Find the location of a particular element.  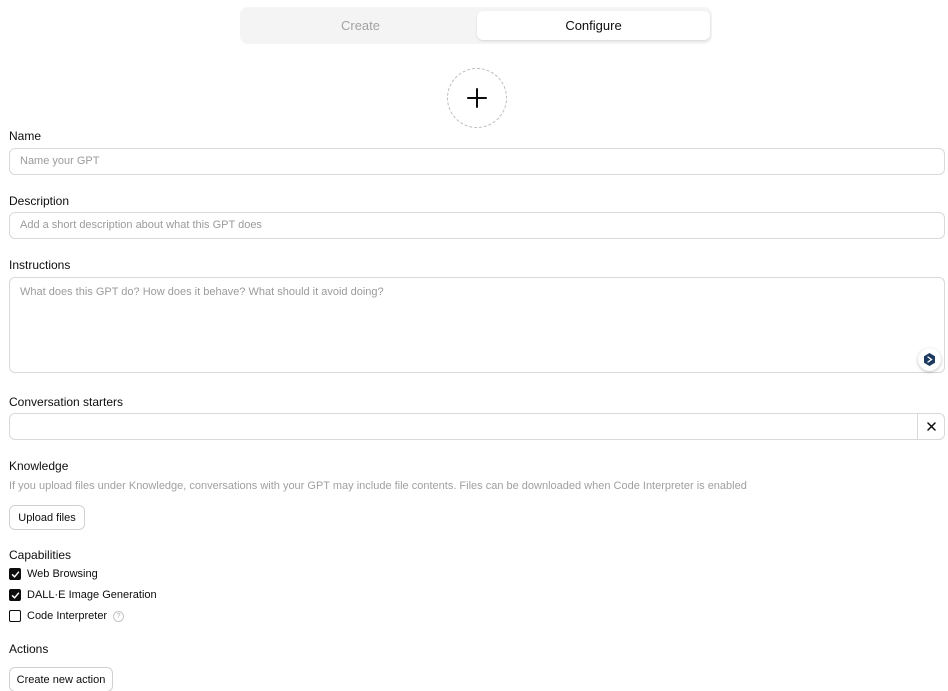

code-interpreter-checkbox is located at coordinates (15, 616).